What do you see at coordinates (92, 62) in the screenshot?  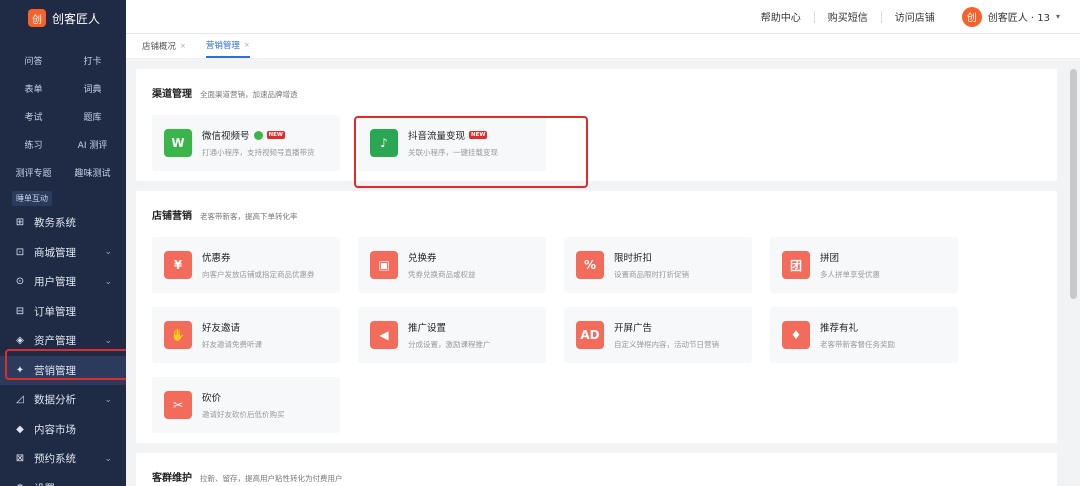 I see `sub-menu-item: 打卡` at bounding box center [92, 62].